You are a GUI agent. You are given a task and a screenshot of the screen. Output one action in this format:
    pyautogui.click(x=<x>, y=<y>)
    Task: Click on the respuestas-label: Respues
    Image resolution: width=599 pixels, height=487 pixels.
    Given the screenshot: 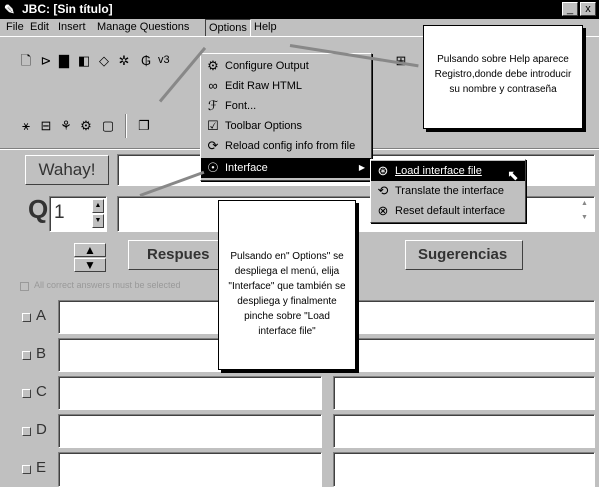 What is the action you would take?
    pyautogui.click(x=178, y=254)
    